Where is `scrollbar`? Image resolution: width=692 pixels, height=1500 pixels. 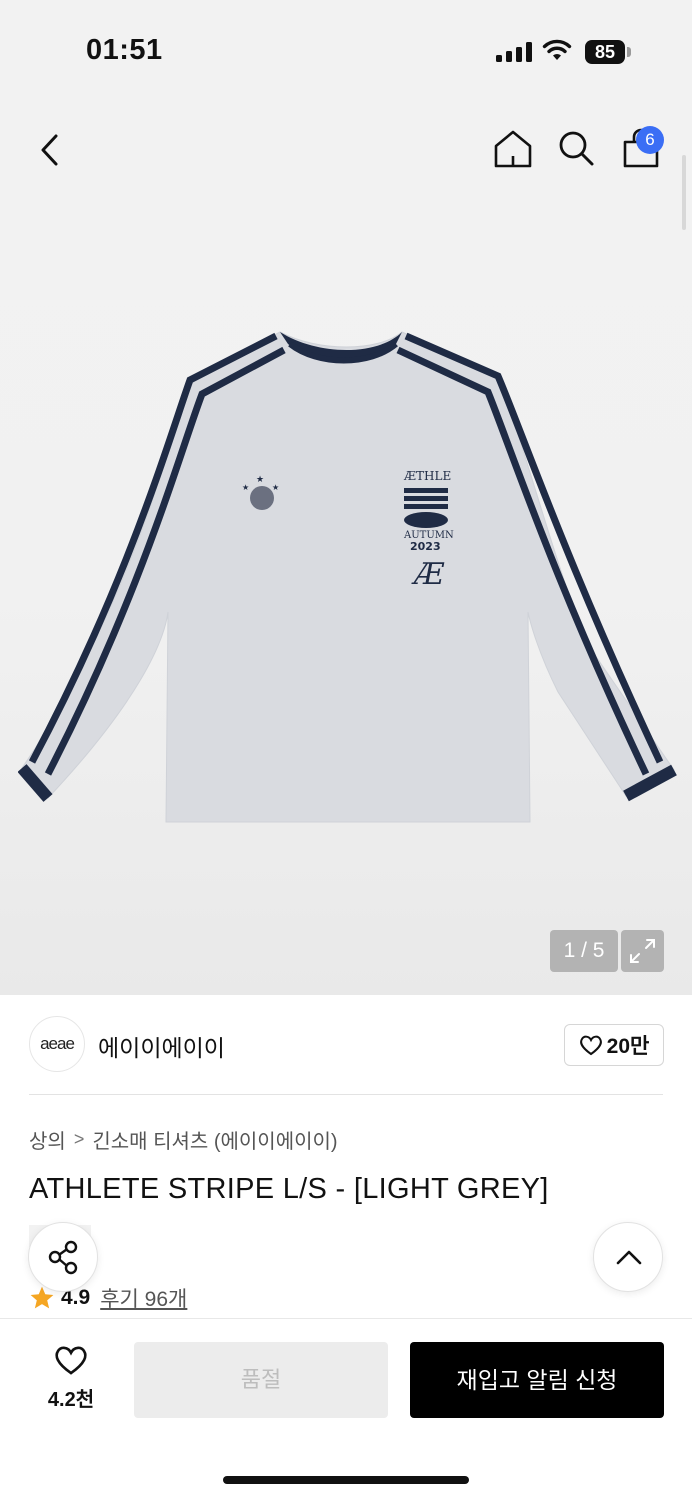
scrollbar is located at coordinates (684, 192).